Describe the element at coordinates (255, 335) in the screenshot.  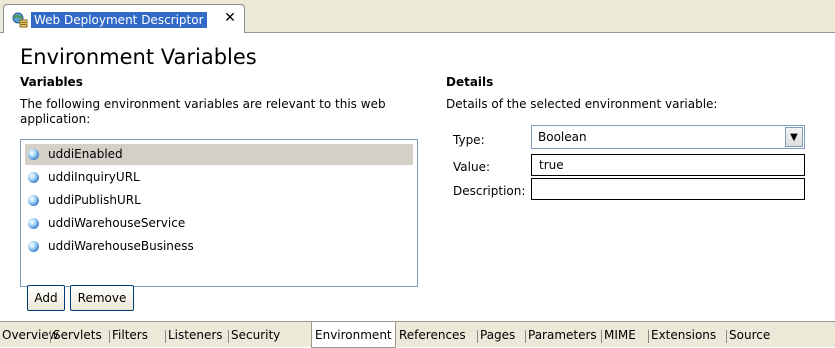
I see `tab-security: Security` at that location.